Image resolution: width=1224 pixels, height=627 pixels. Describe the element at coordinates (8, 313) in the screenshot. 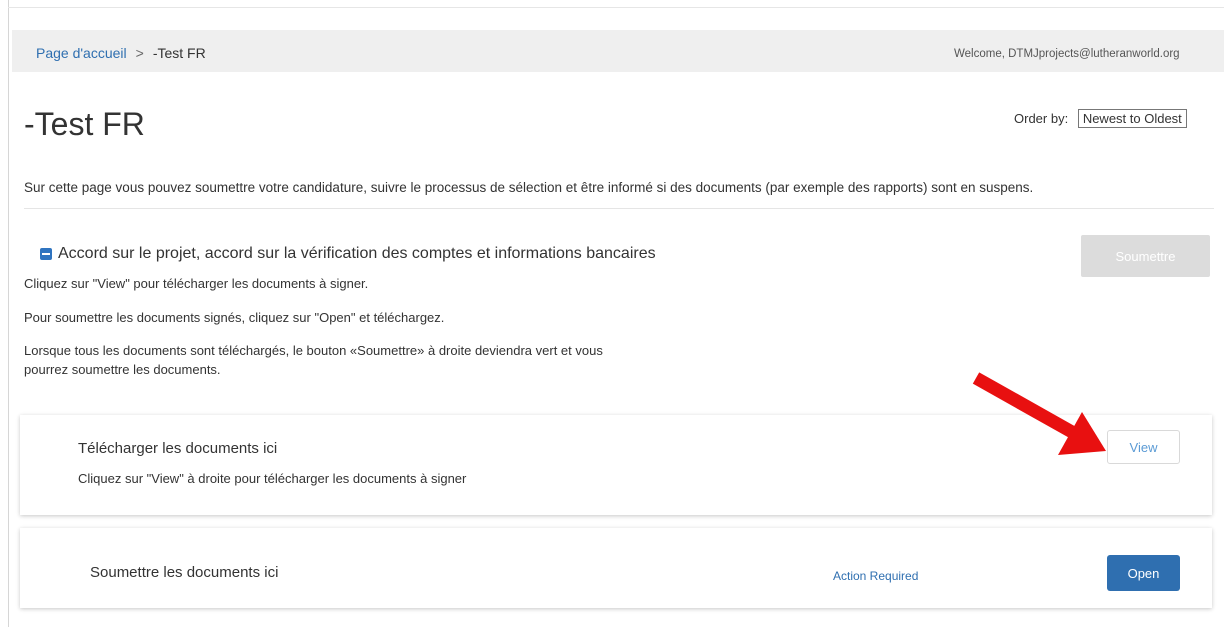

I see `frame-left-edge` at that location.